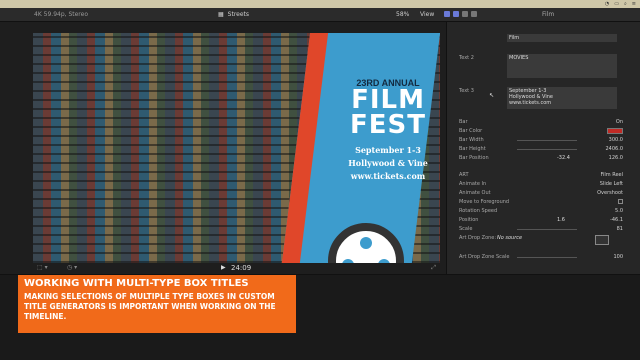 Image resolution: width=640 pixels, height=360 pixels. I want to click on animate-out-row: Animate Out Overshoot, so click(543, 193).